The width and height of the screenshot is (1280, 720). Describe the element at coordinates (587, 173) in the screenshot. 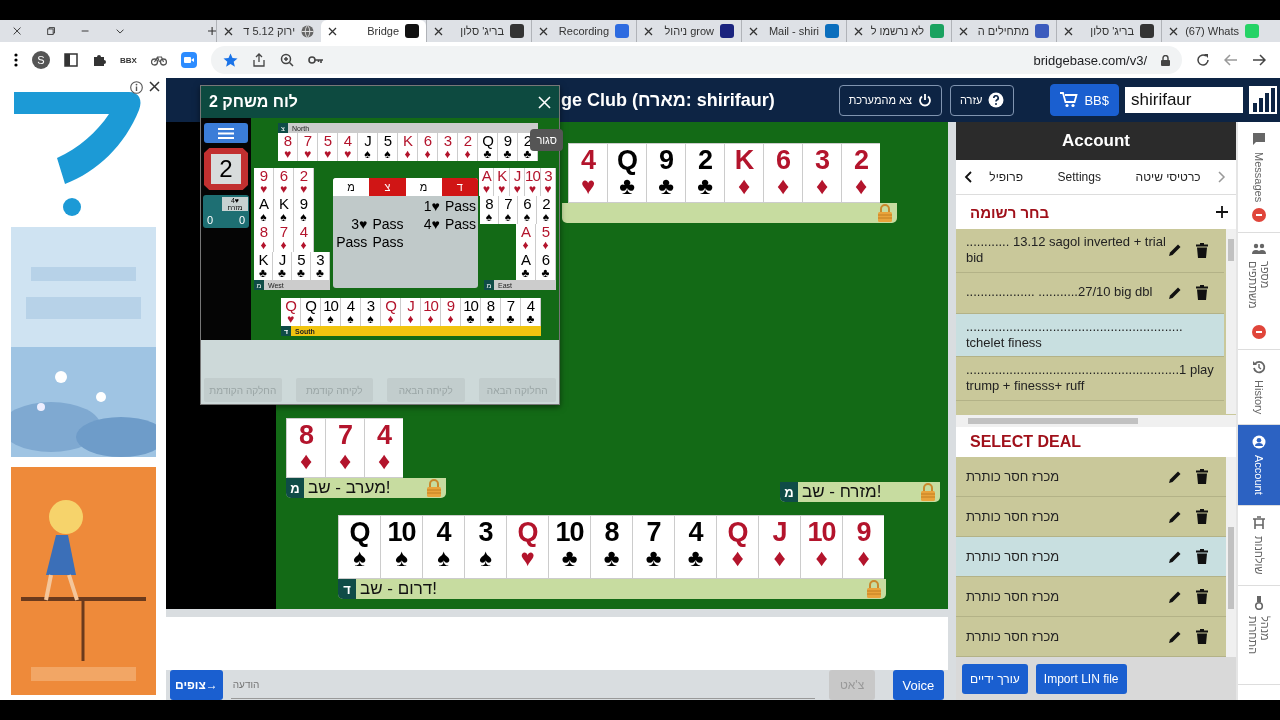

I see `playing-card: 4 ♥` at that location.